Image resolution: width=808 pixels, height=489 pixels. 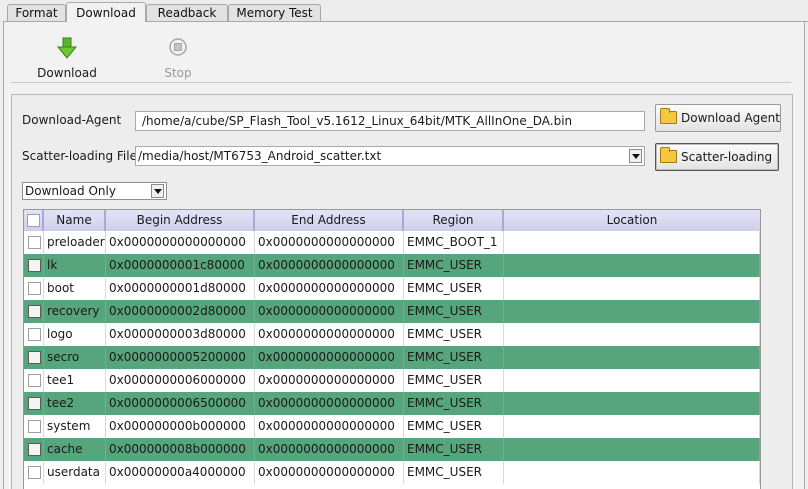 I want to click on cell-name: secro, so click(x=75, y=357).